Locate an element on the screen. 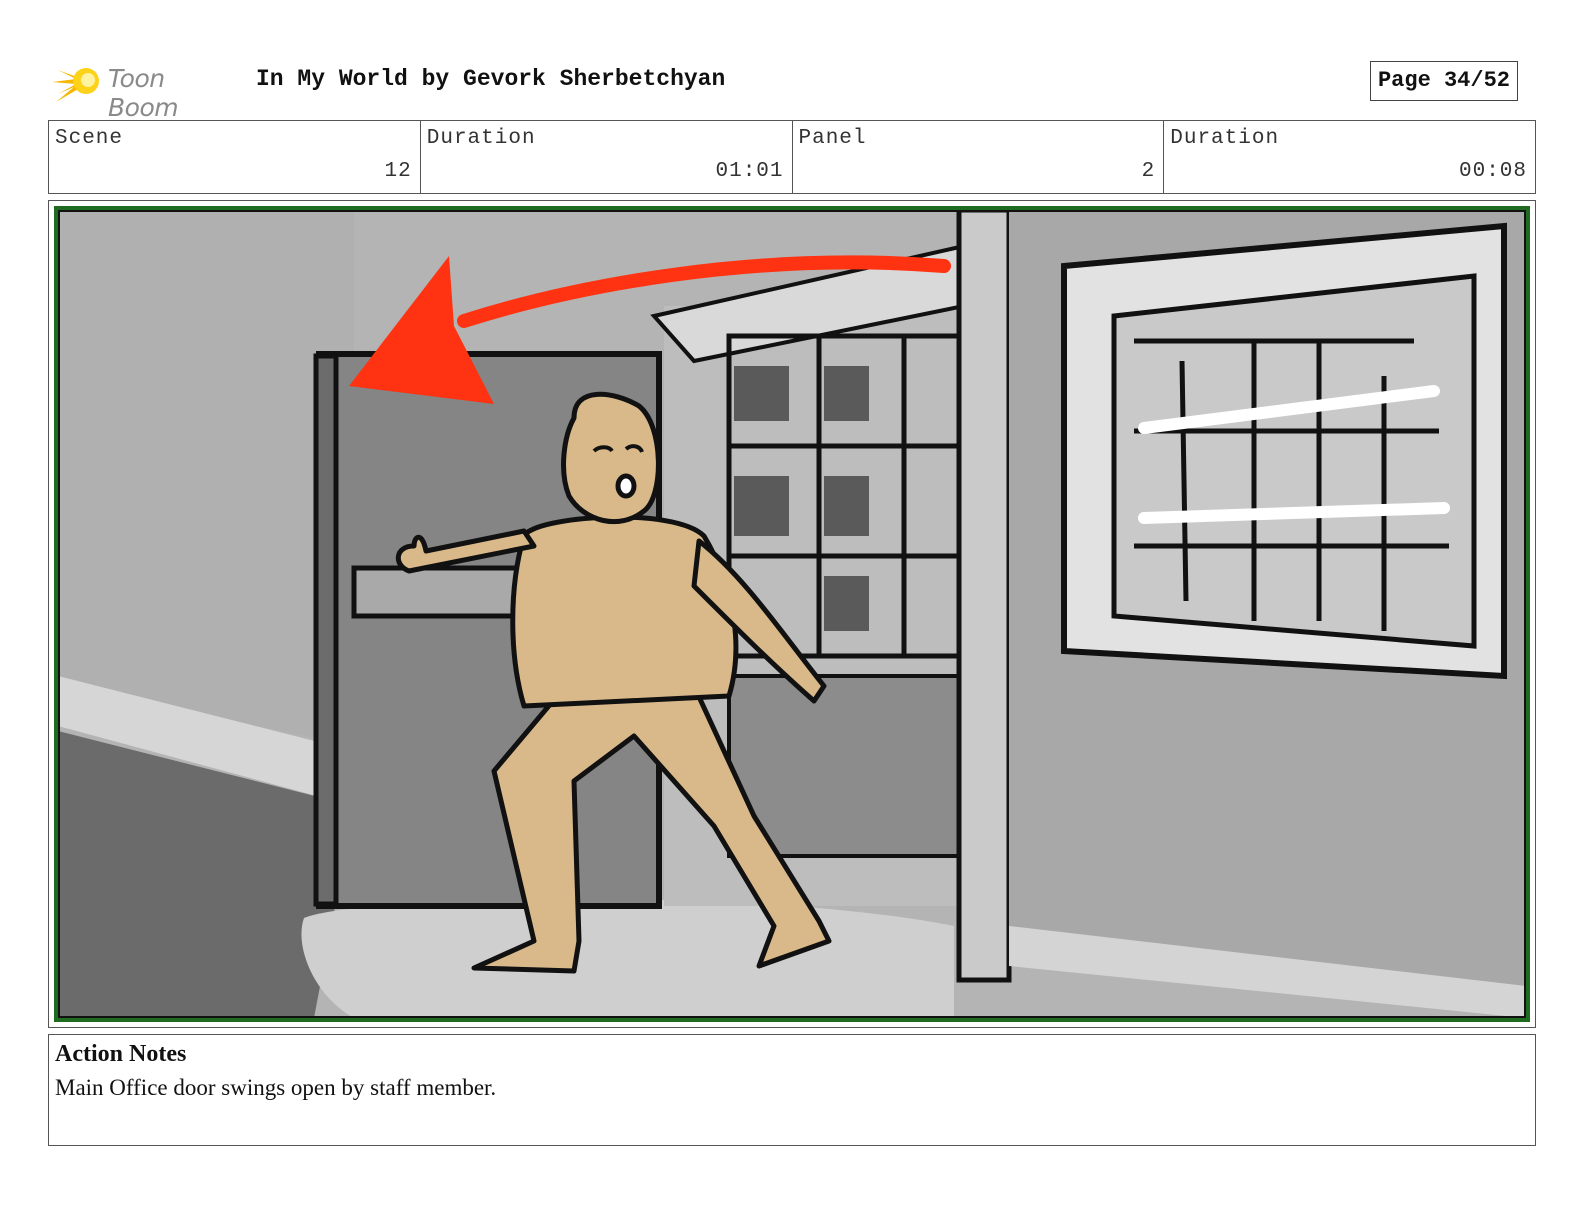  toon-boom-logo: Toon Boom is located at coordinates (147, 89).